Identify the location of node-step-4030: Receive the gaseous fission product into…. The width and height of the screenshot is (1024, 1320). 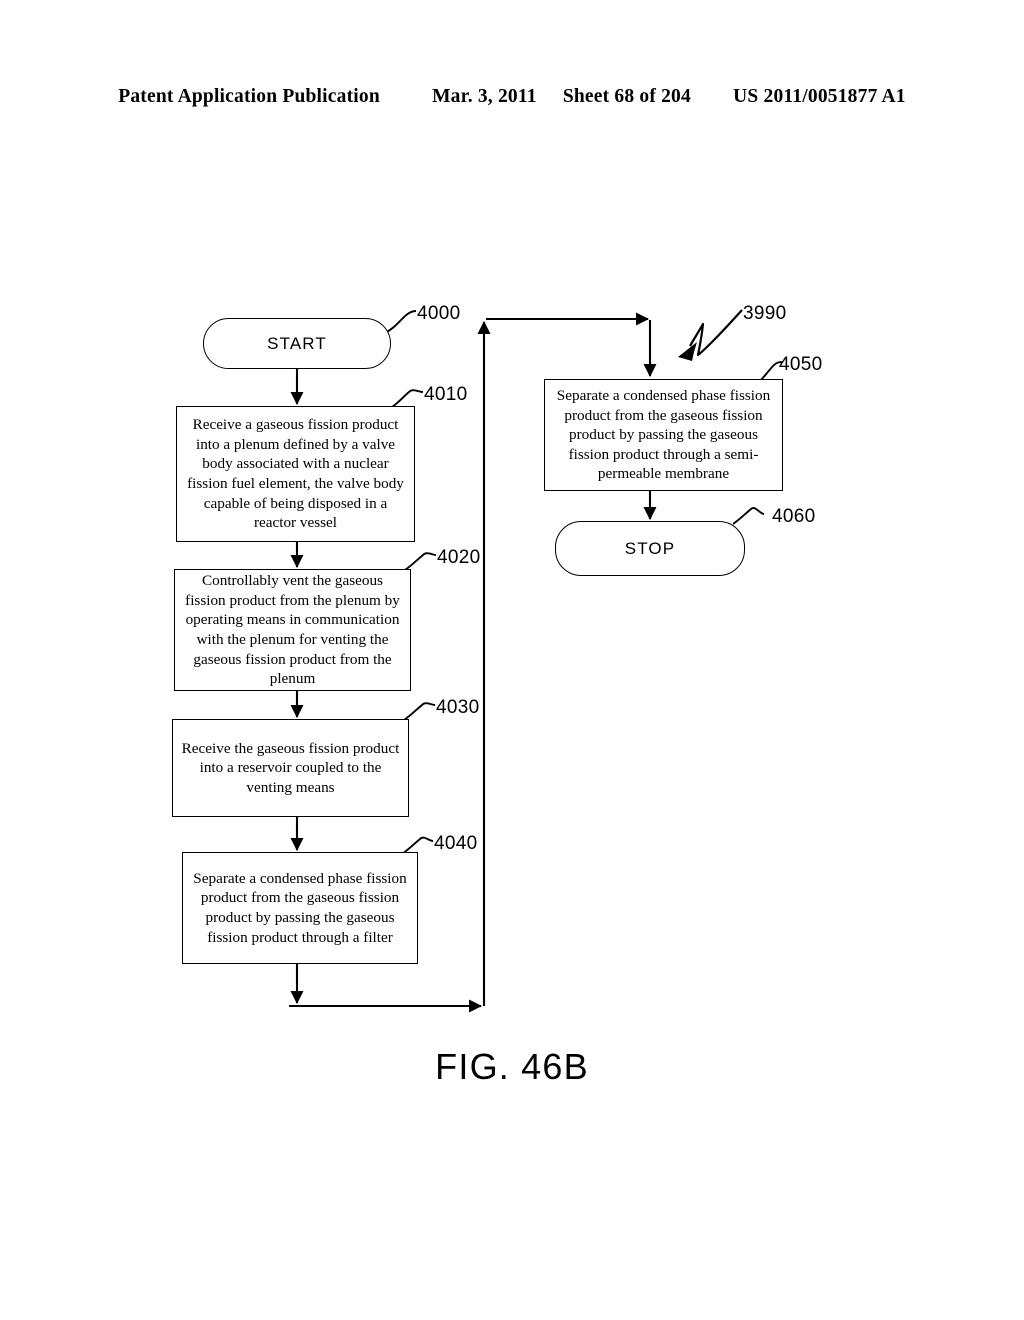
(290, 768).